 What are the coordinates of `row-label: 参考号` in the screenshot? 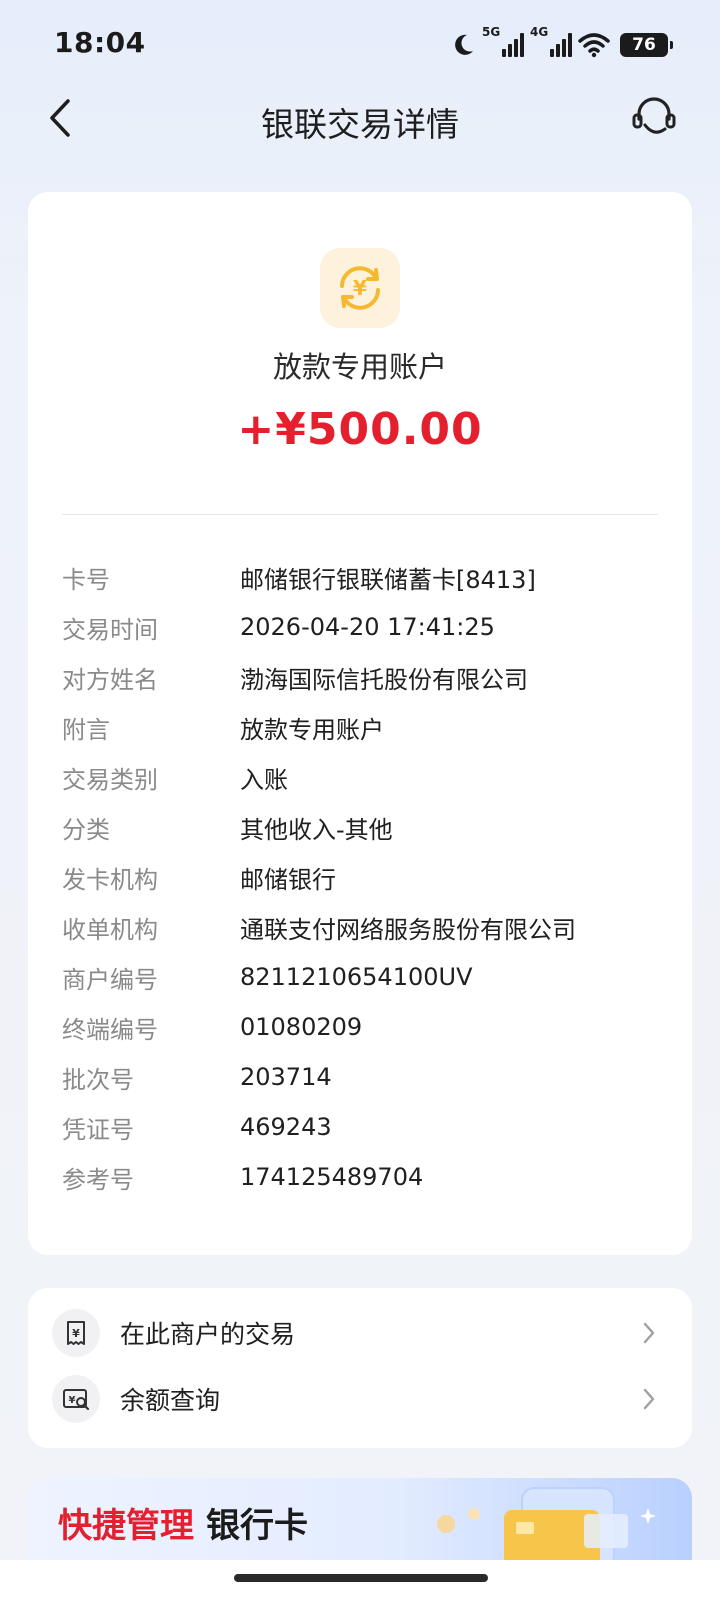 It's located at (98, 1179).